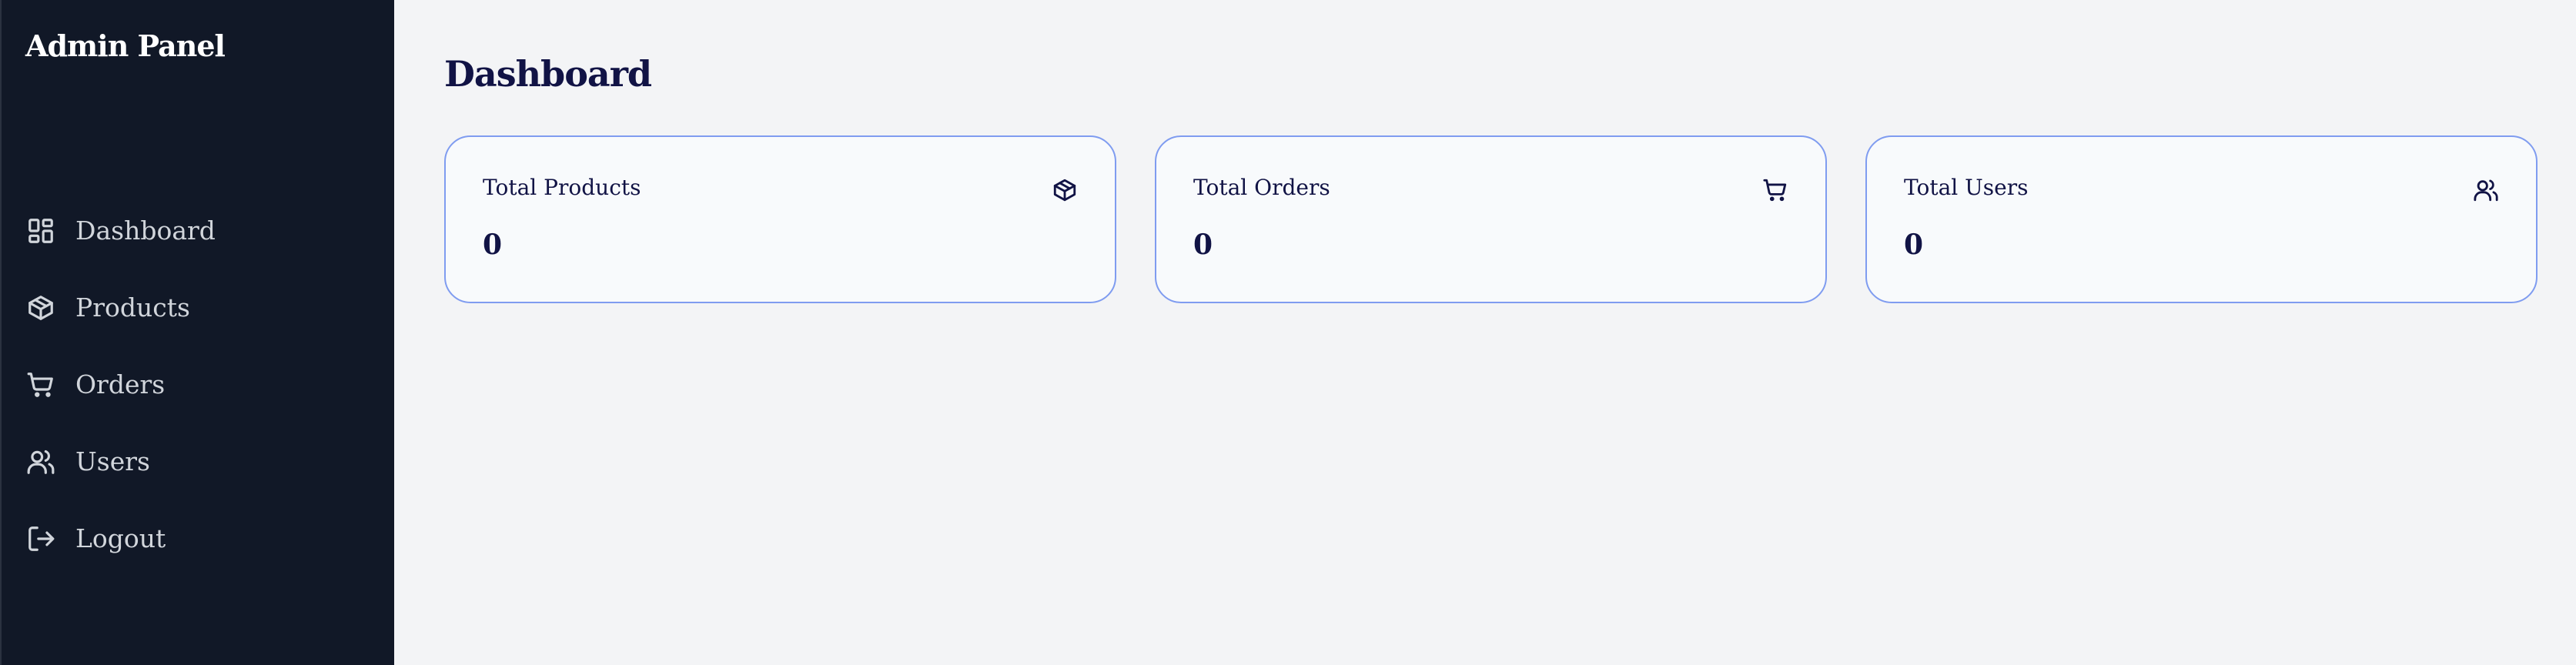  Describe the element at coordinates (1966, 188) in the screenshot. I see `card-title: Total Users` at that location.